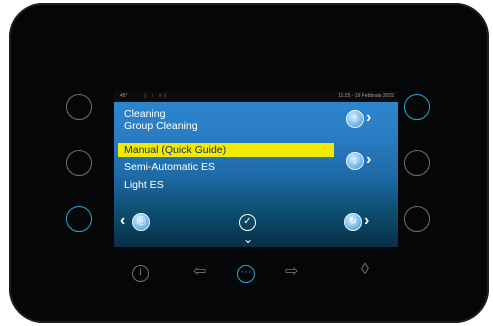 This screenshot has width=493, height=326. Describe the element at coordinates (355, 119) in the screenshot. I see `scroll-up-icon: ↑` at that location.